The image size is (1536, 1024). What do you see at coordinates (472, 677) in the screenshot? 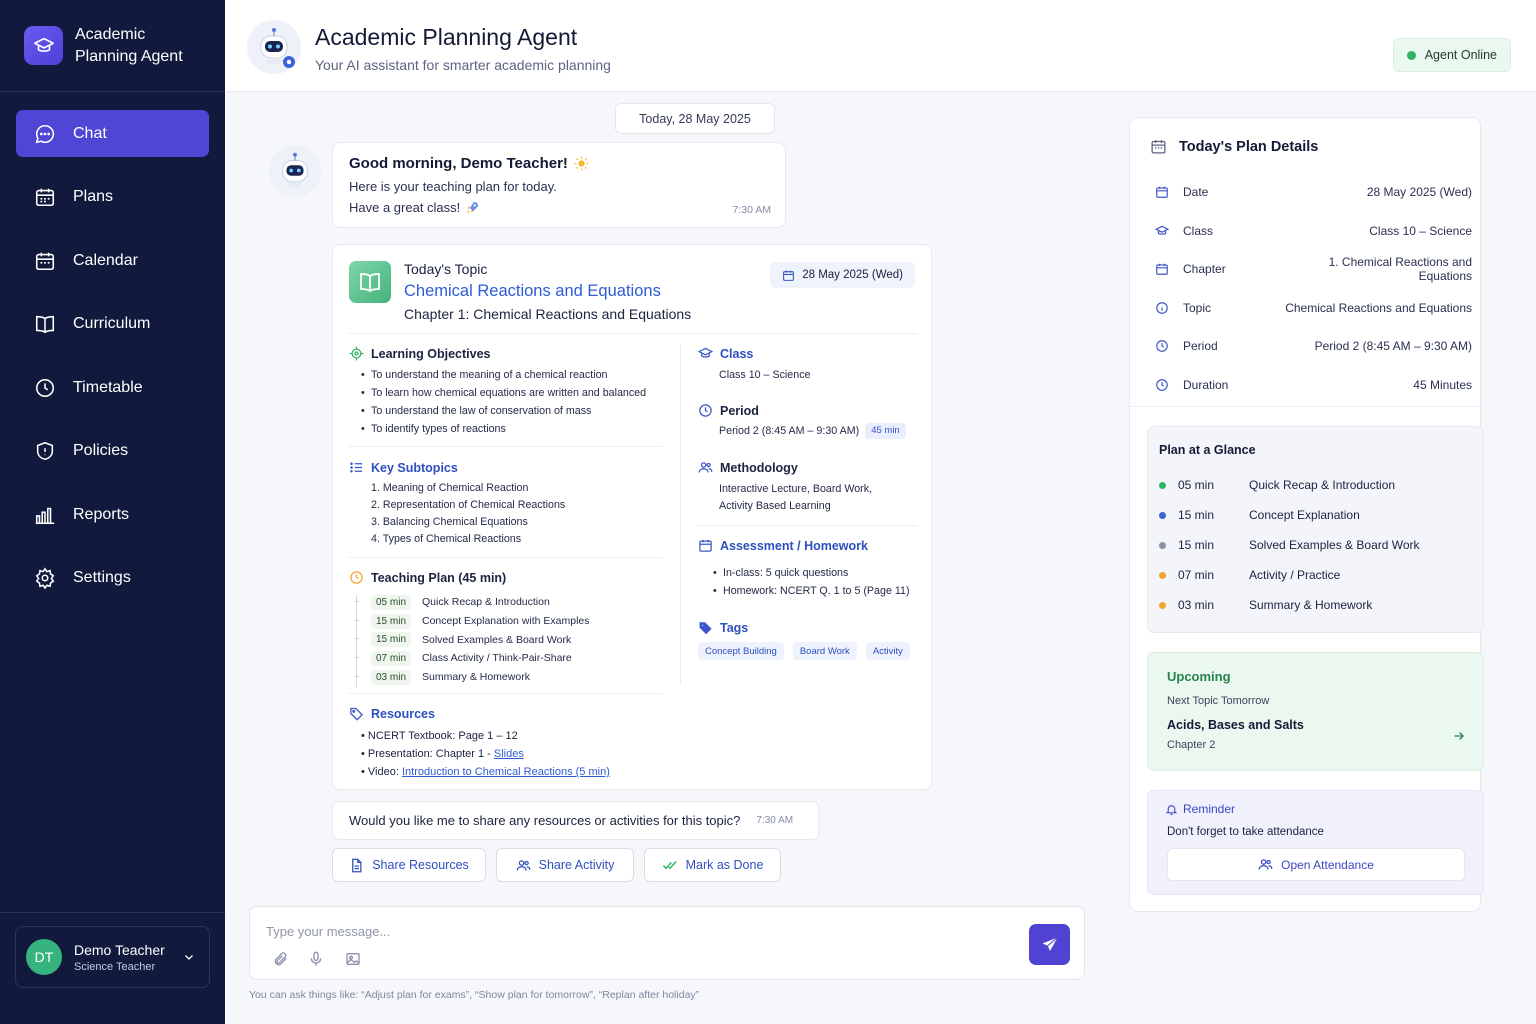
I see `list-item: 03 min Summary & Homework` at bounding box center [472, 677].